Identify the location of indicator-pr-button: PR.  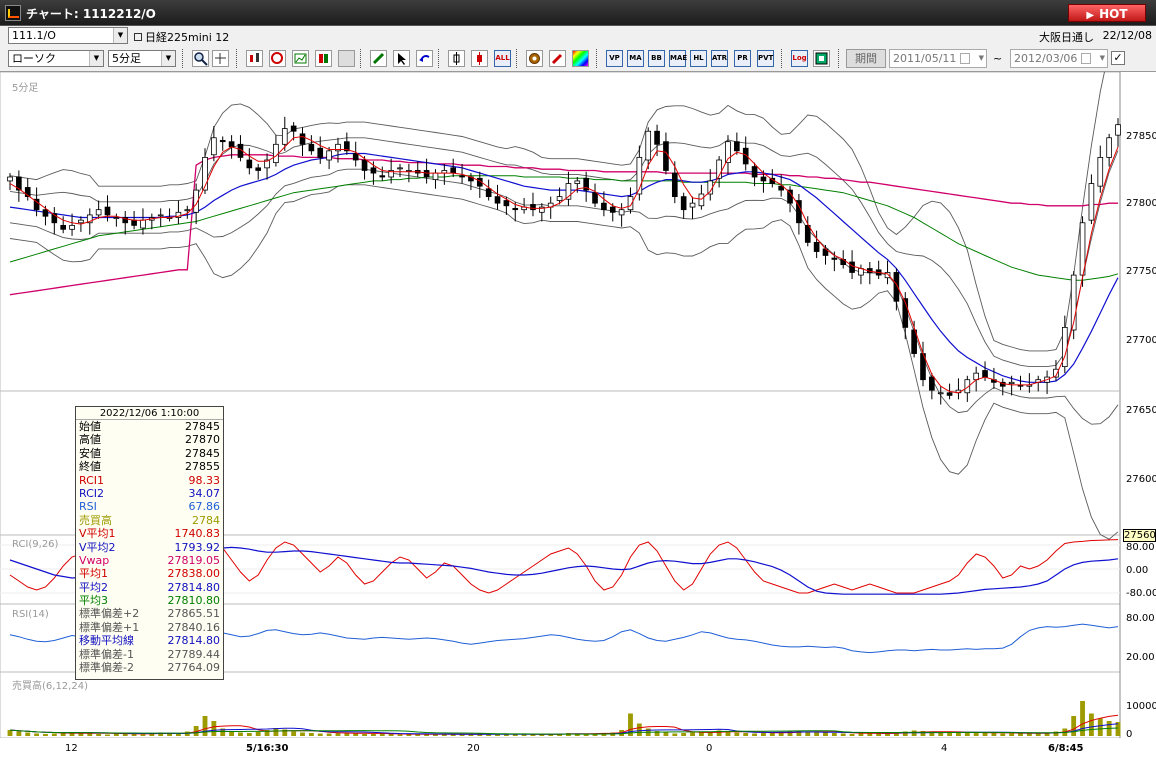
(742, 58).